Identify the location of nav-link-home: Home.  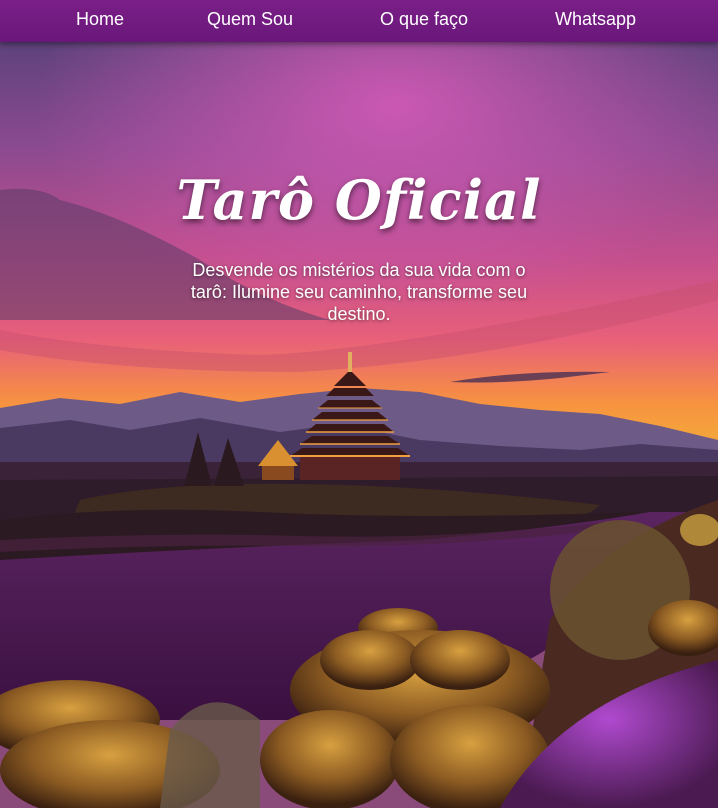
(100, 19).